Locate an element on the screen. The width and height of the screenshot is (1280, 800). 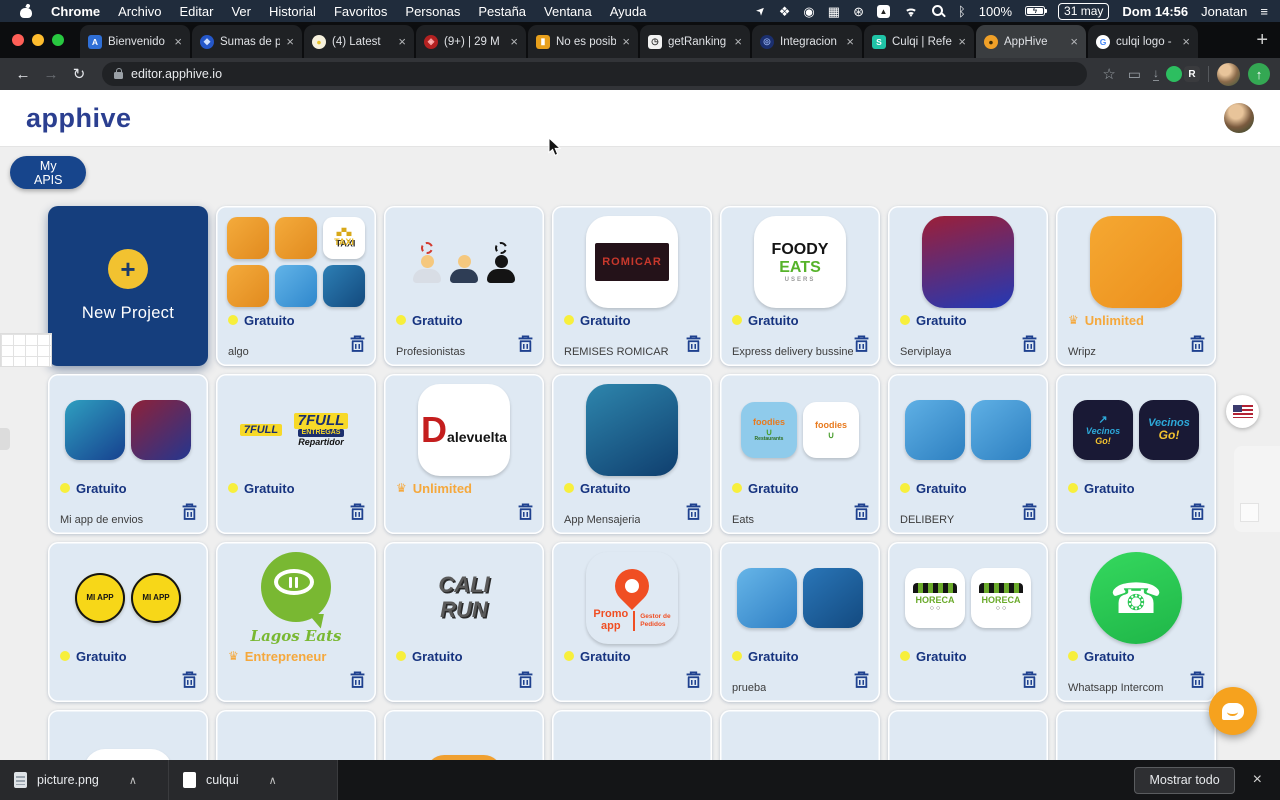
project-card: Gratuito Serviplaya is located at coordinates (968, 286).